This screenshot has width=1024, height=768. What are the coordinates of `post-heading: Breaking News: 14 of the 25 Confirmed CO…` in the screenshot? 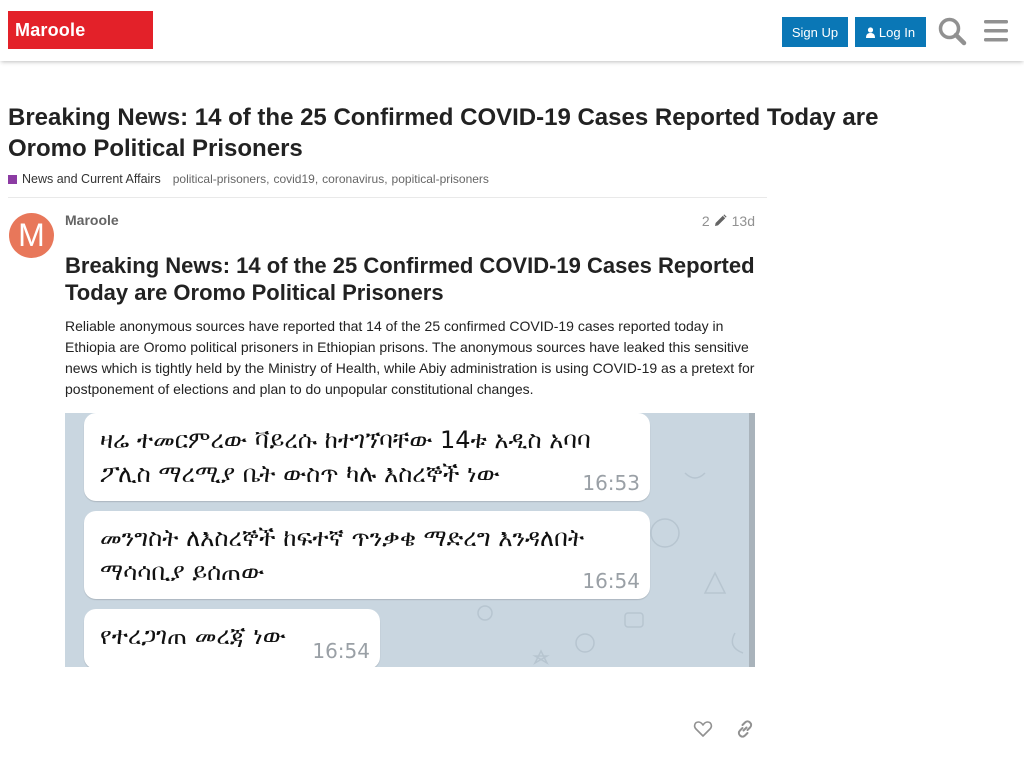 It's located at (410, 279).